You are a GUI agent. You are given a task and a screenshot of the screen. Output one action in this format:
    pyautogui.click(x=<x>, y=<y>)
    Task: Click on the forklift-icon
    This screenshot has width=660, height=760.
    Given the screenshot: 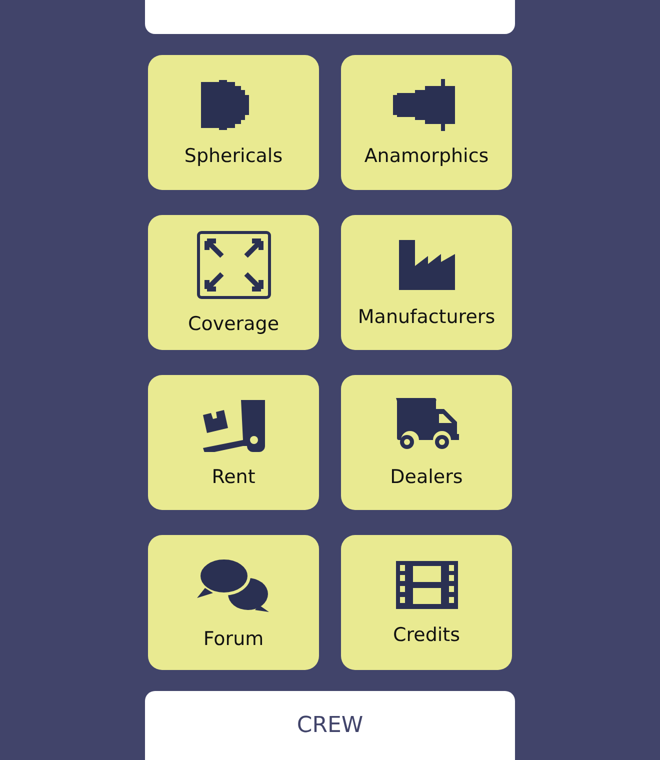 What is the action you would take?
    pyautogui.click(x=233, y=425)
    